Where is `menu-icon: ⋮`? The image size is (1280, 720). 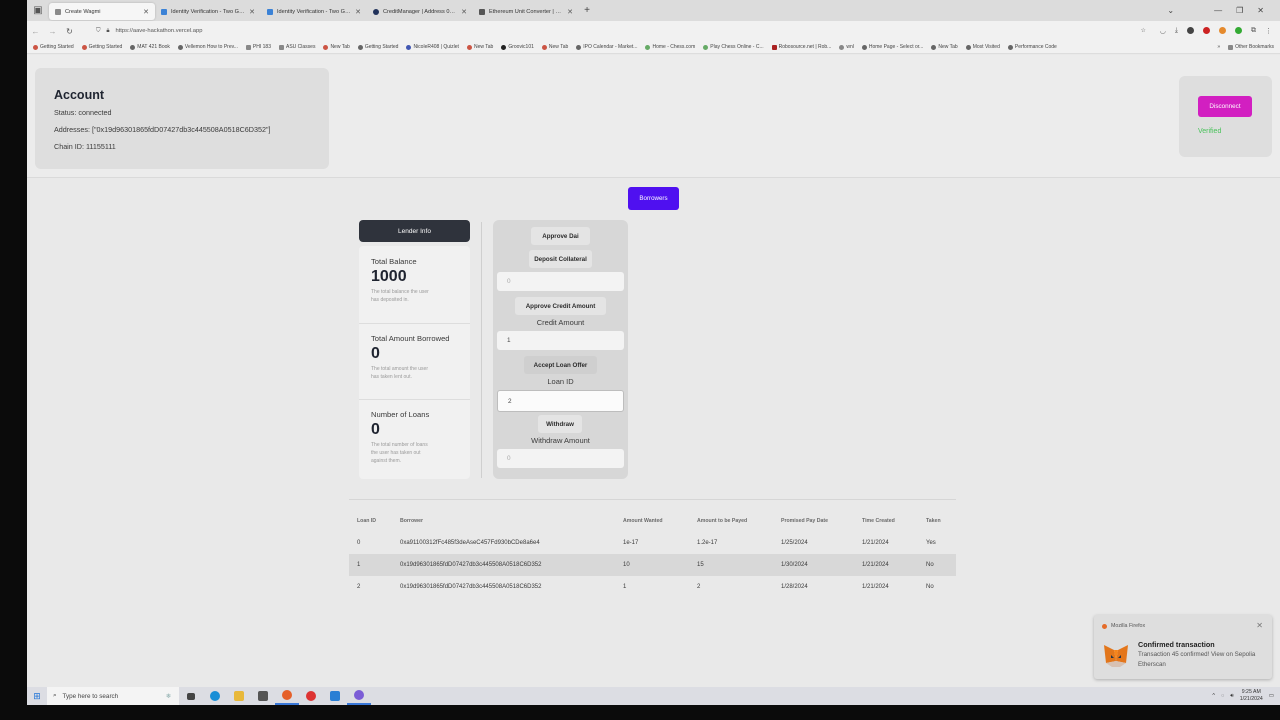 menu-icon: ⋮ is located at coordinates (1268, 31).